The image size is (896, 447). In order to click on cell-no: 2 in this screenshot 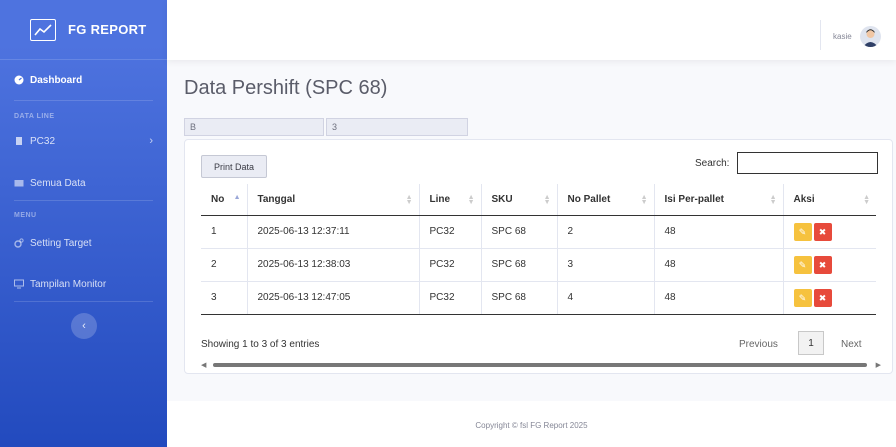, I will do `click(224, 264)`.